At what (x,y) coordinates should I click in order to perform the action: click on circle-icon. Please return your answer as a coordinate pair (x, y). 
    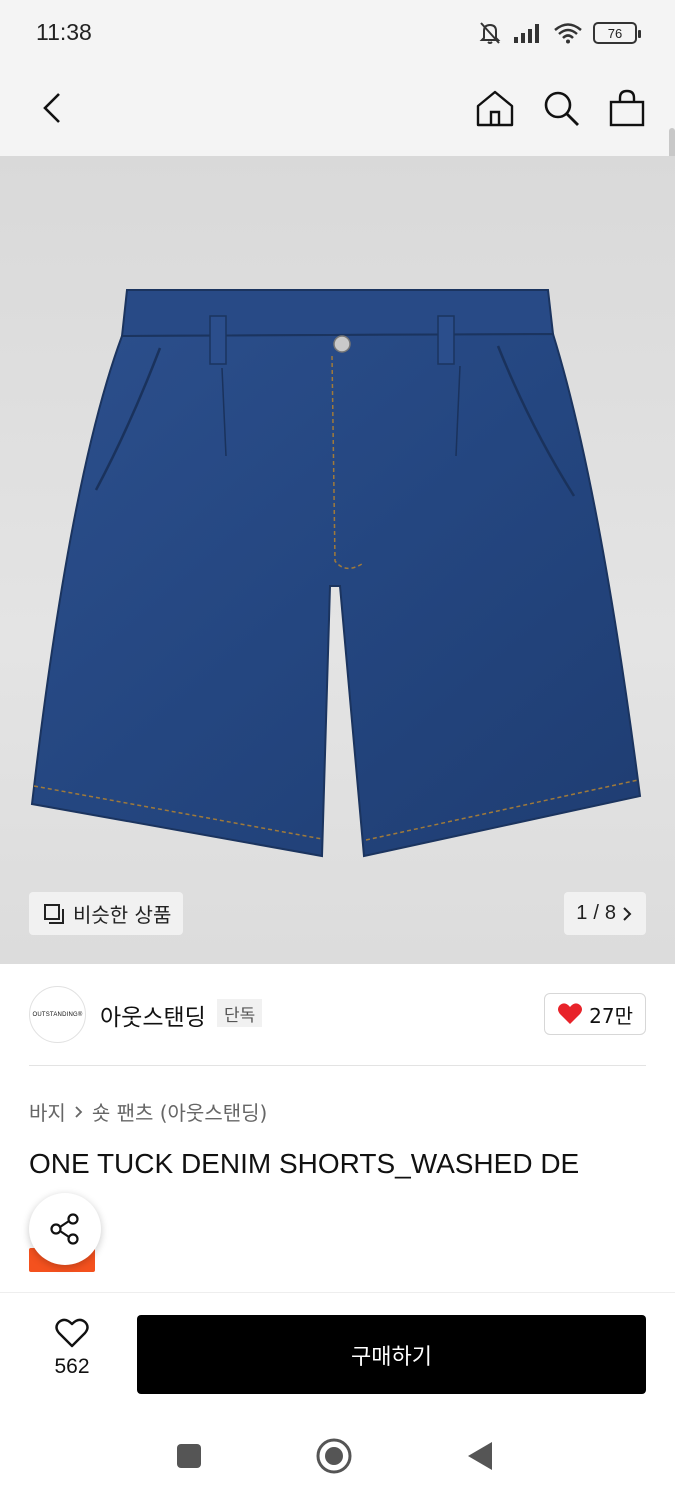
    Looking at the image, I should click on (334, 1456).